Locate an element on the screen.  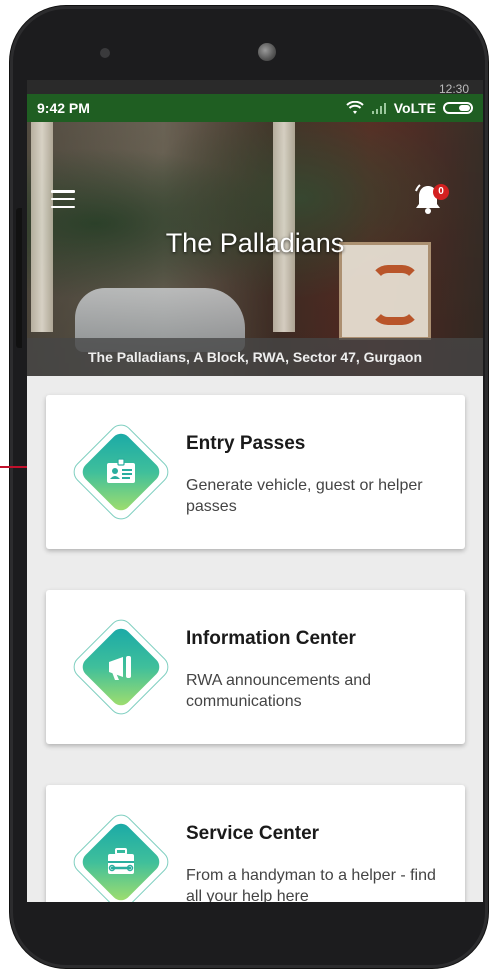
notification-button: 0 is located at coordinates (430, 200).